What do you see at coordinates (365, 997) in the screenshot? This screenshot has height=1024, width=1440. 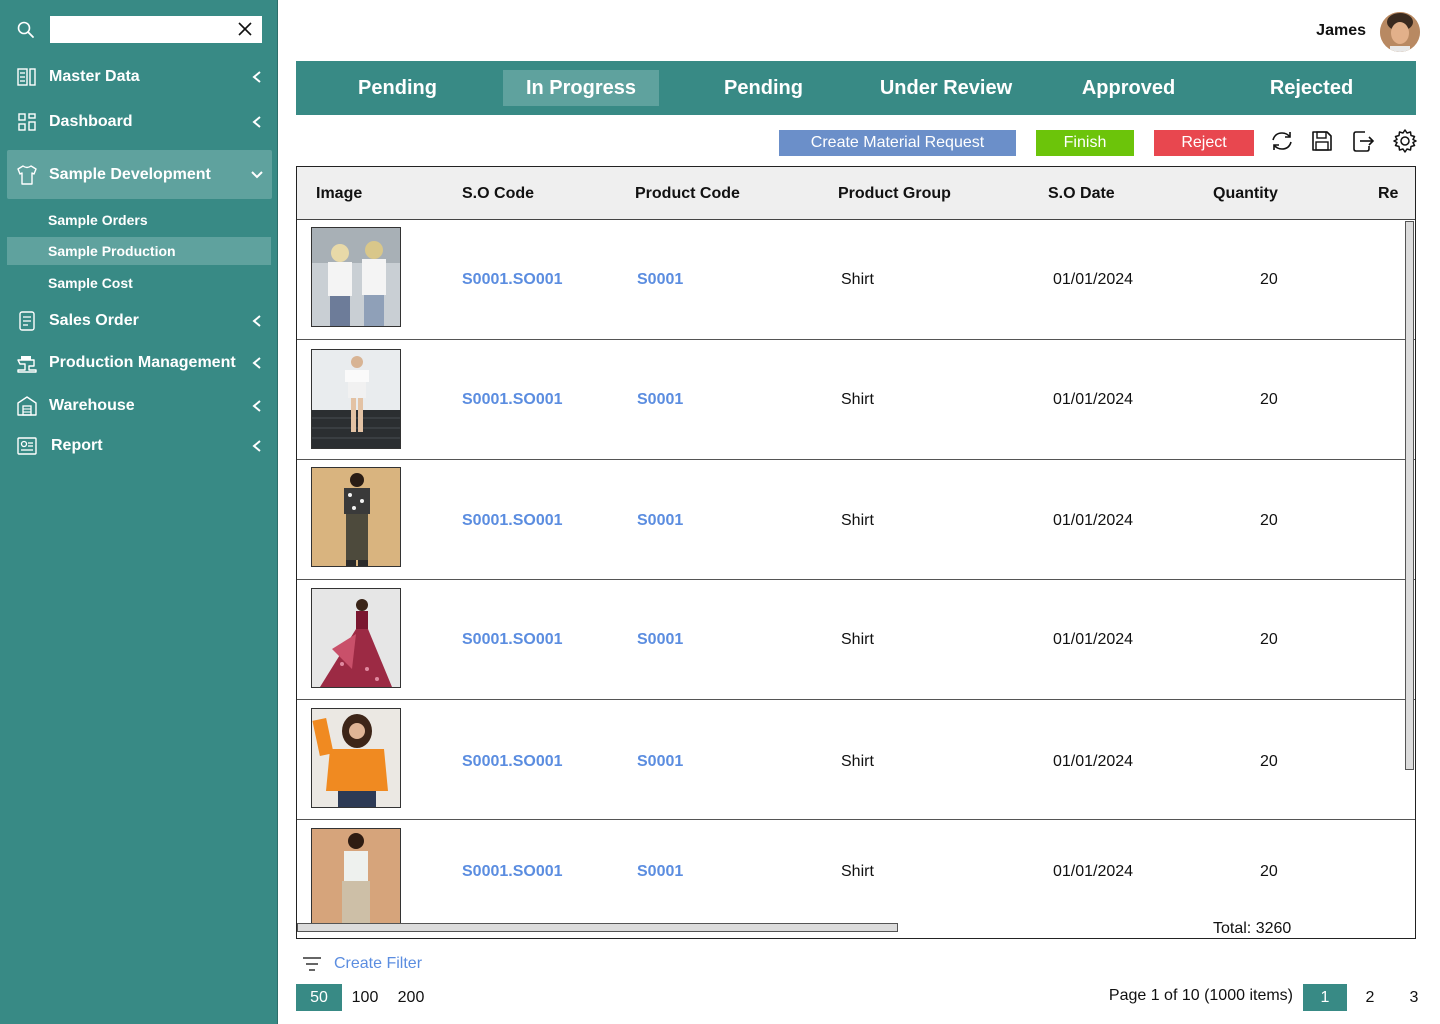 I see `page-size-100: 100` at bounding box center [365, 997].